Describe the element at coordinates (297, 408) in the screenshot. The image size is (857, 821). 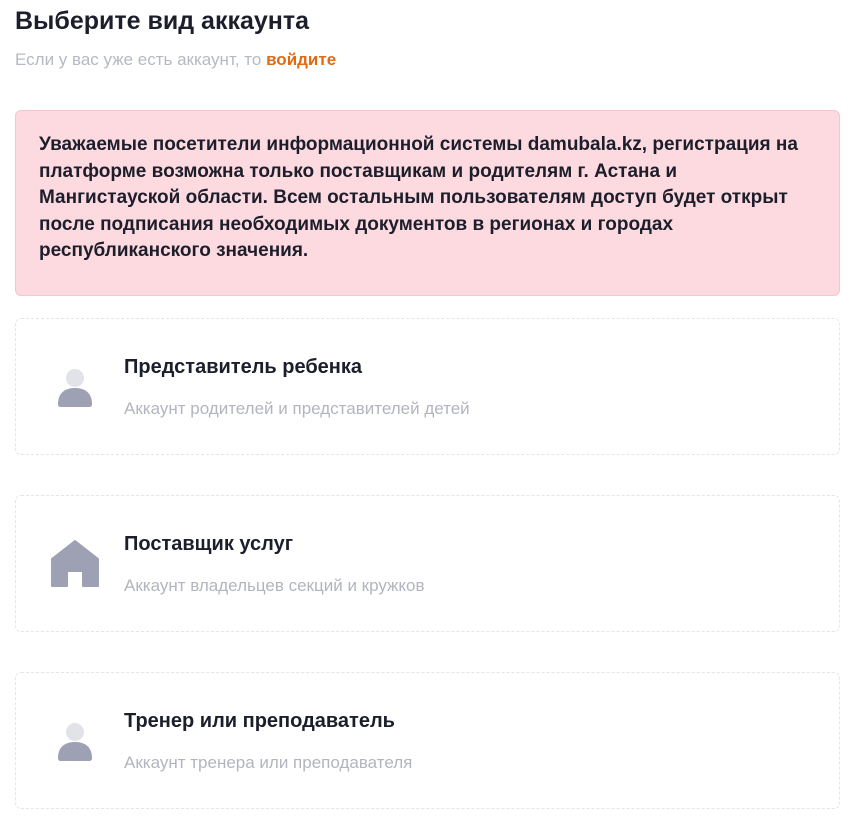
I see `account-option-description: Аккаунт родителей и представителей детей` at that location.